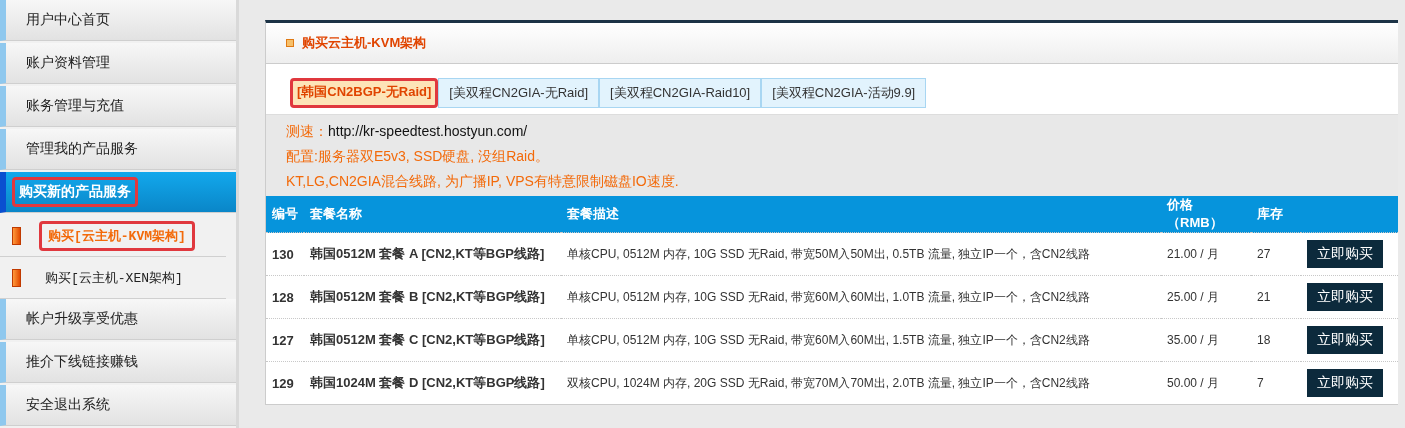 This screenshot has width=1405, height=428. I want to click on column-header: 套餐描述, so click(861, 214).